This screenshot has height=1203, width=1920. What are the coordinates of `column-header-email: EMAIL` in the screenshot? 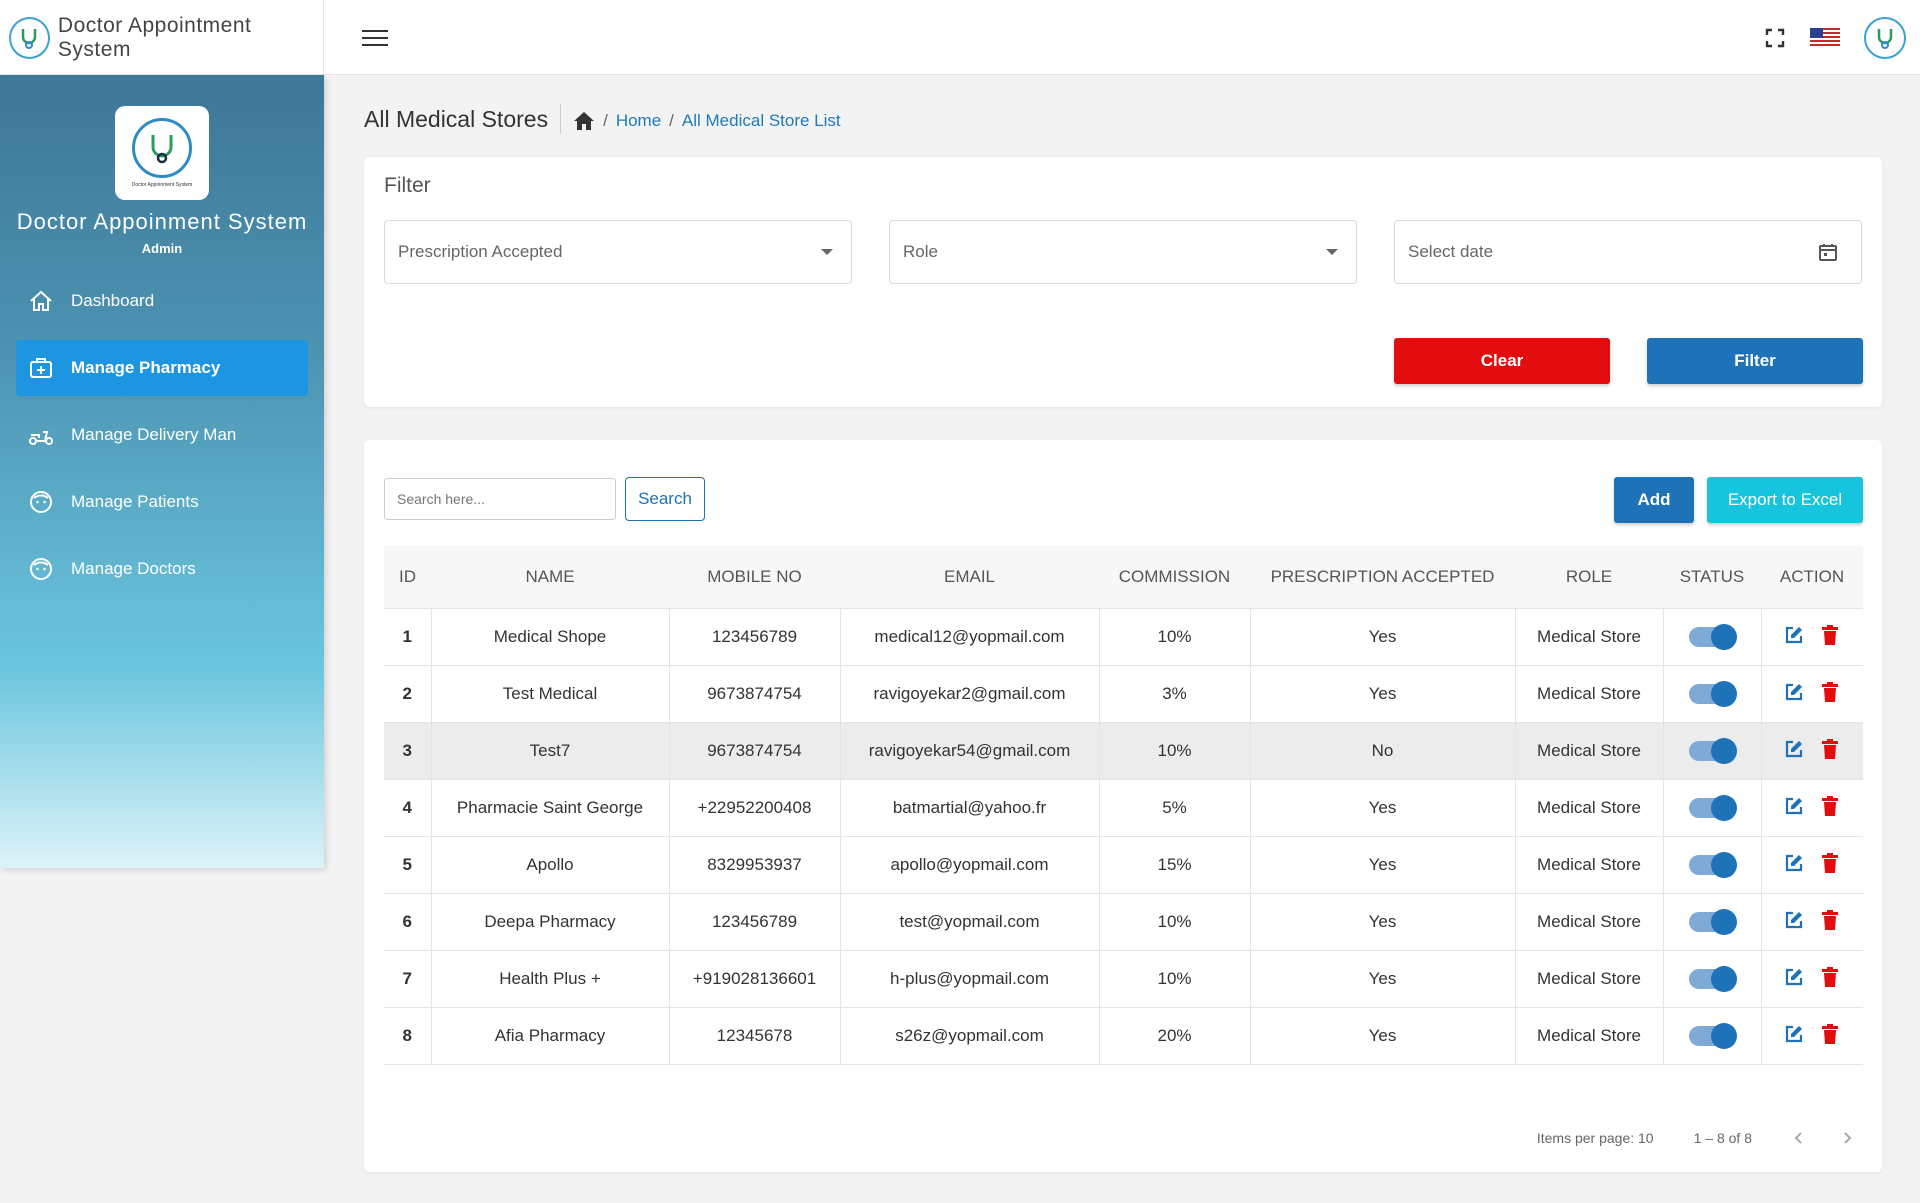 It's located at (969, 577).